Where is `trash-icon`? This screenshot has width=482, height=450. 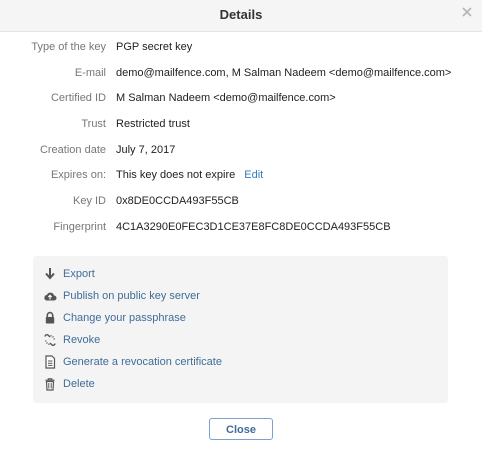 trash-icon is located at coordinates (50, 384).